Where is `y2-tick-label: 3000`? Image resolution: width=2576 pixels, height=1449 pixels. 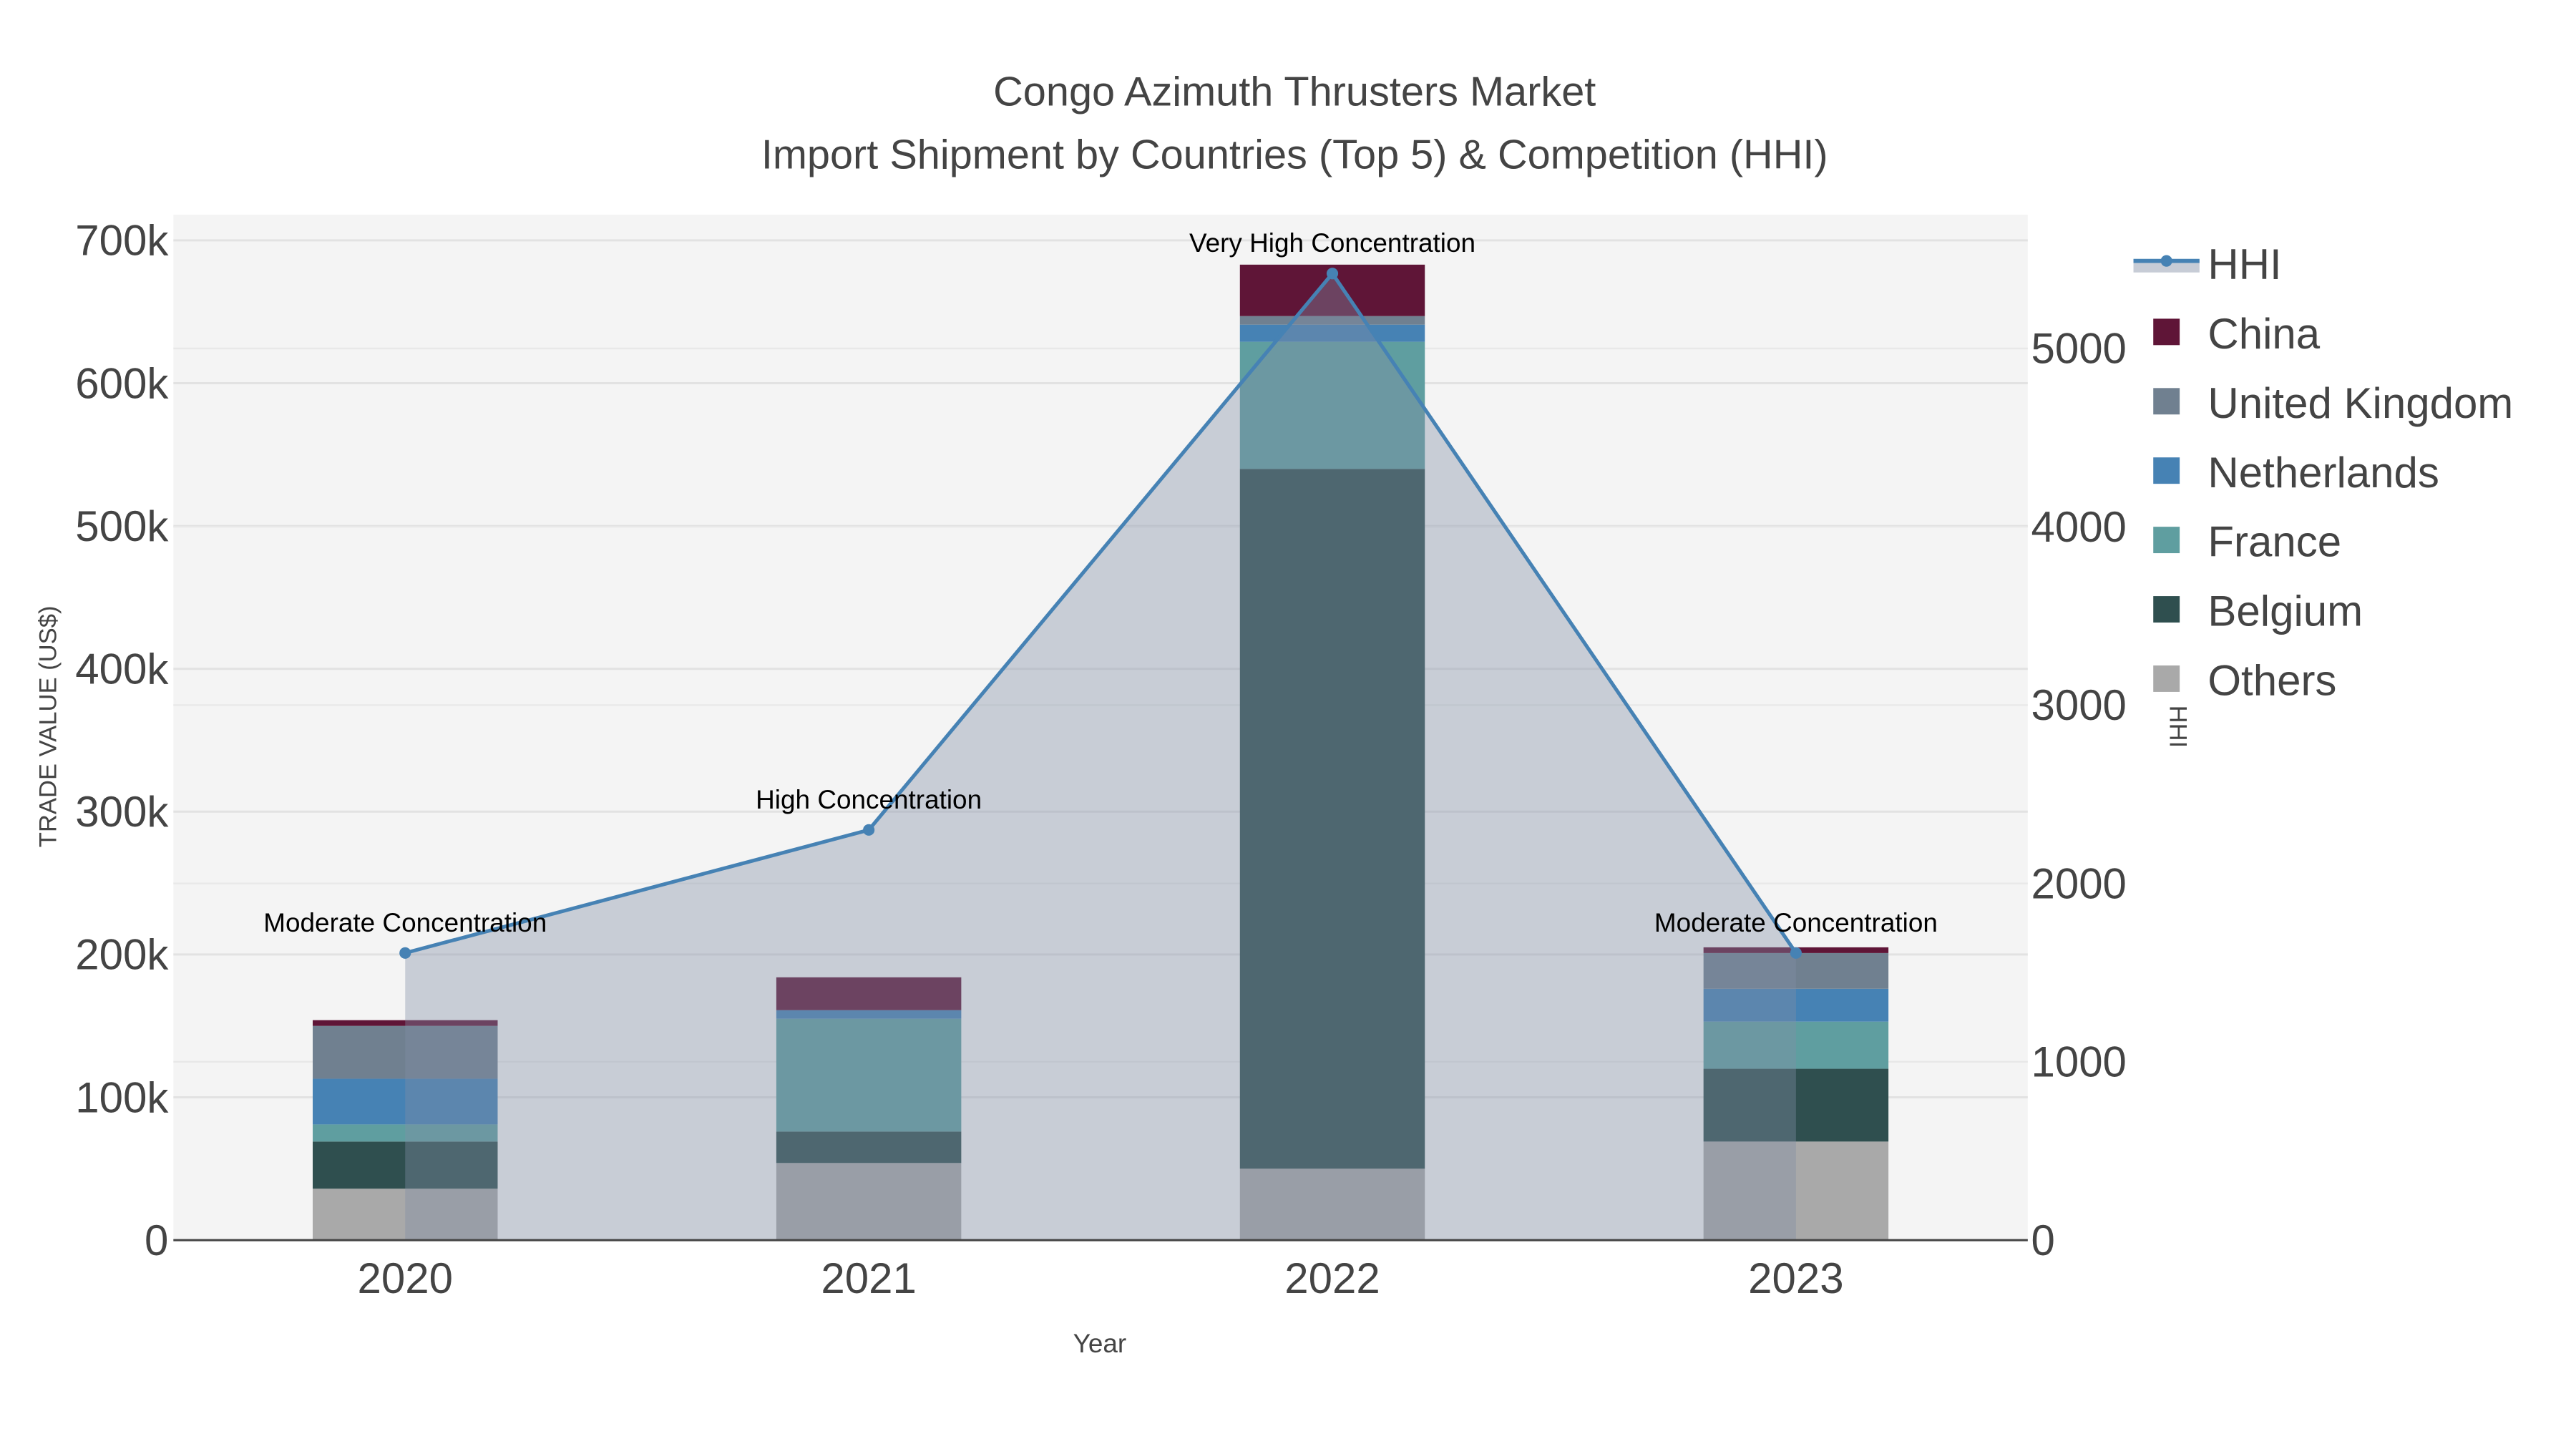
y2-tick-label: 3000 is located at coordinates (2078, 705).